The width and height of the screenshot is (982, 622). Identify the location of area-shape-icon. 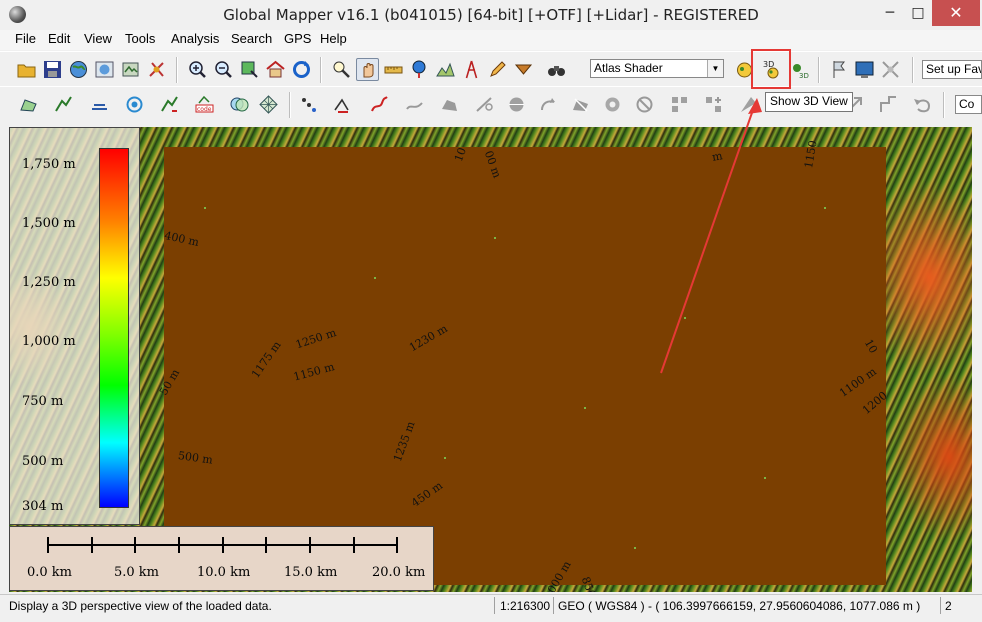
(449, 104).